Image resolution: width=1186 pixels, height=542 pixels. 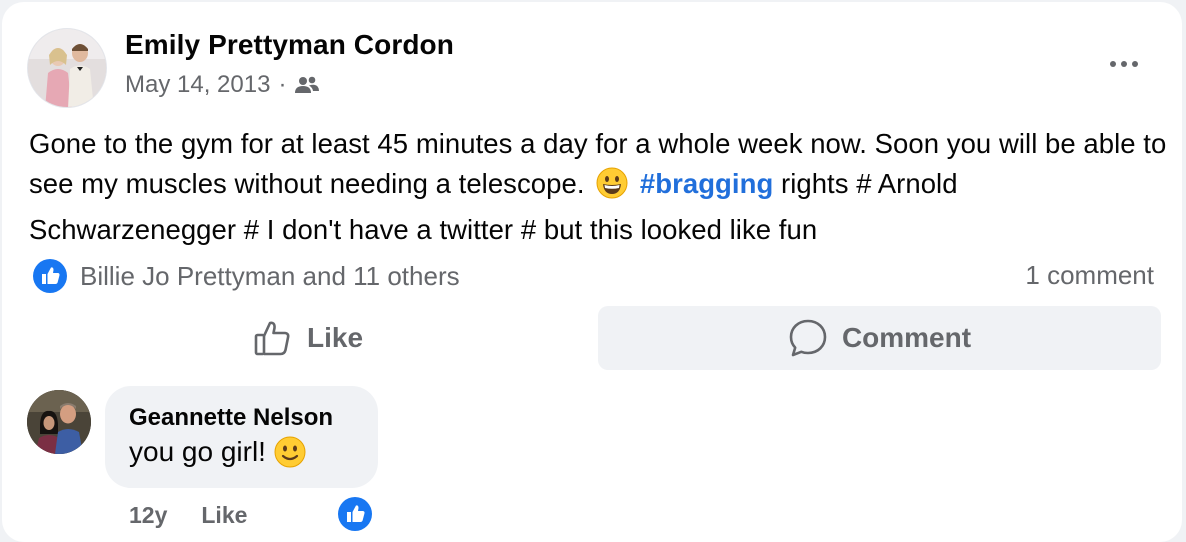 I want to click on hashtag-link: #bragging, so click(x=706, y=183).